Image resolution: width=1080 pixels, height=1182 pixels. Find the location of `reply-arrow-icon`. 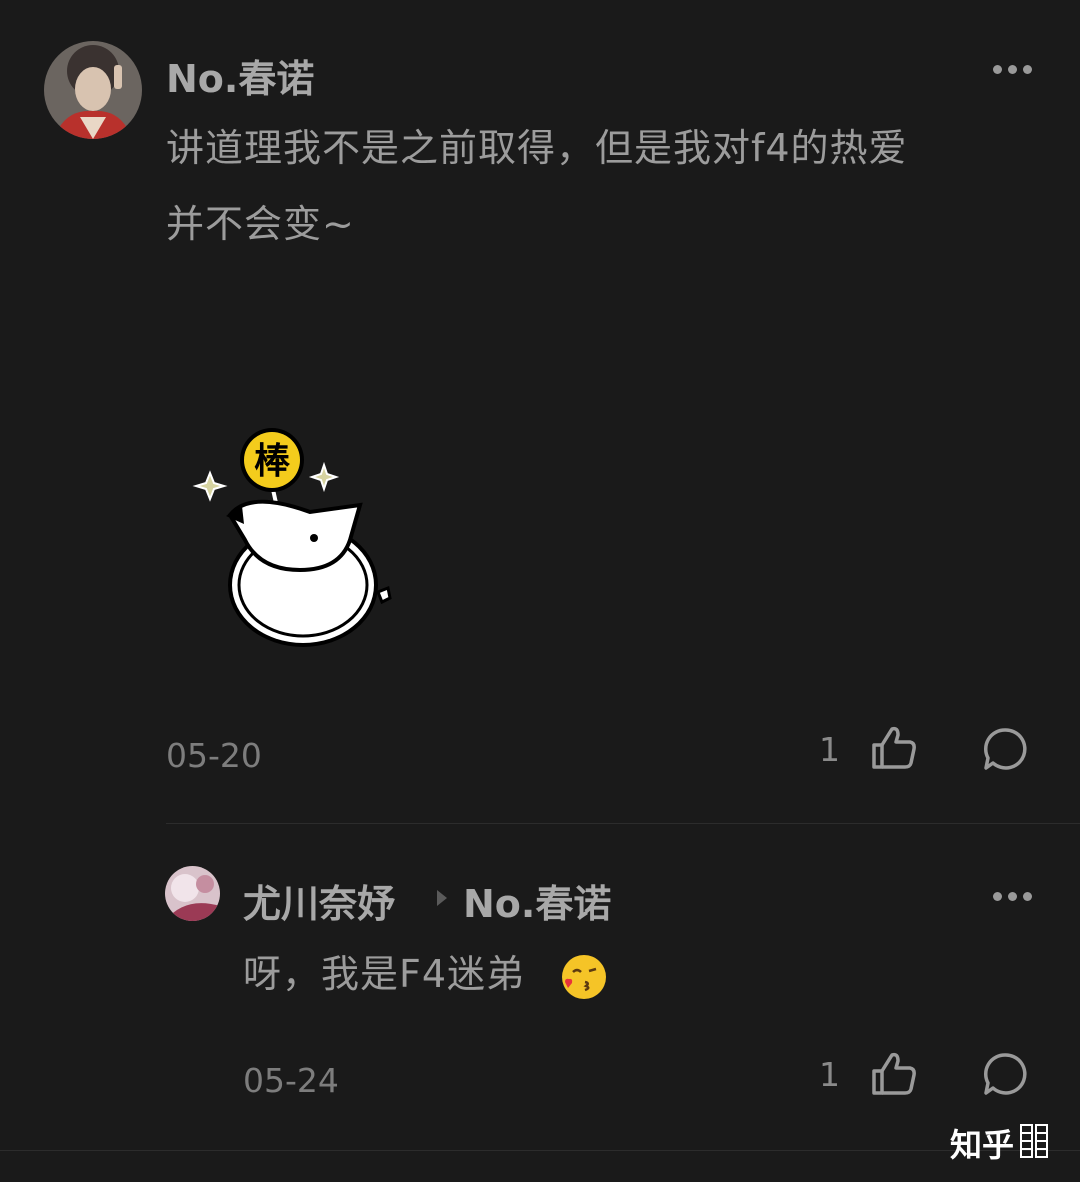

reply-arrow-icon is located at coordinates (442, 898).